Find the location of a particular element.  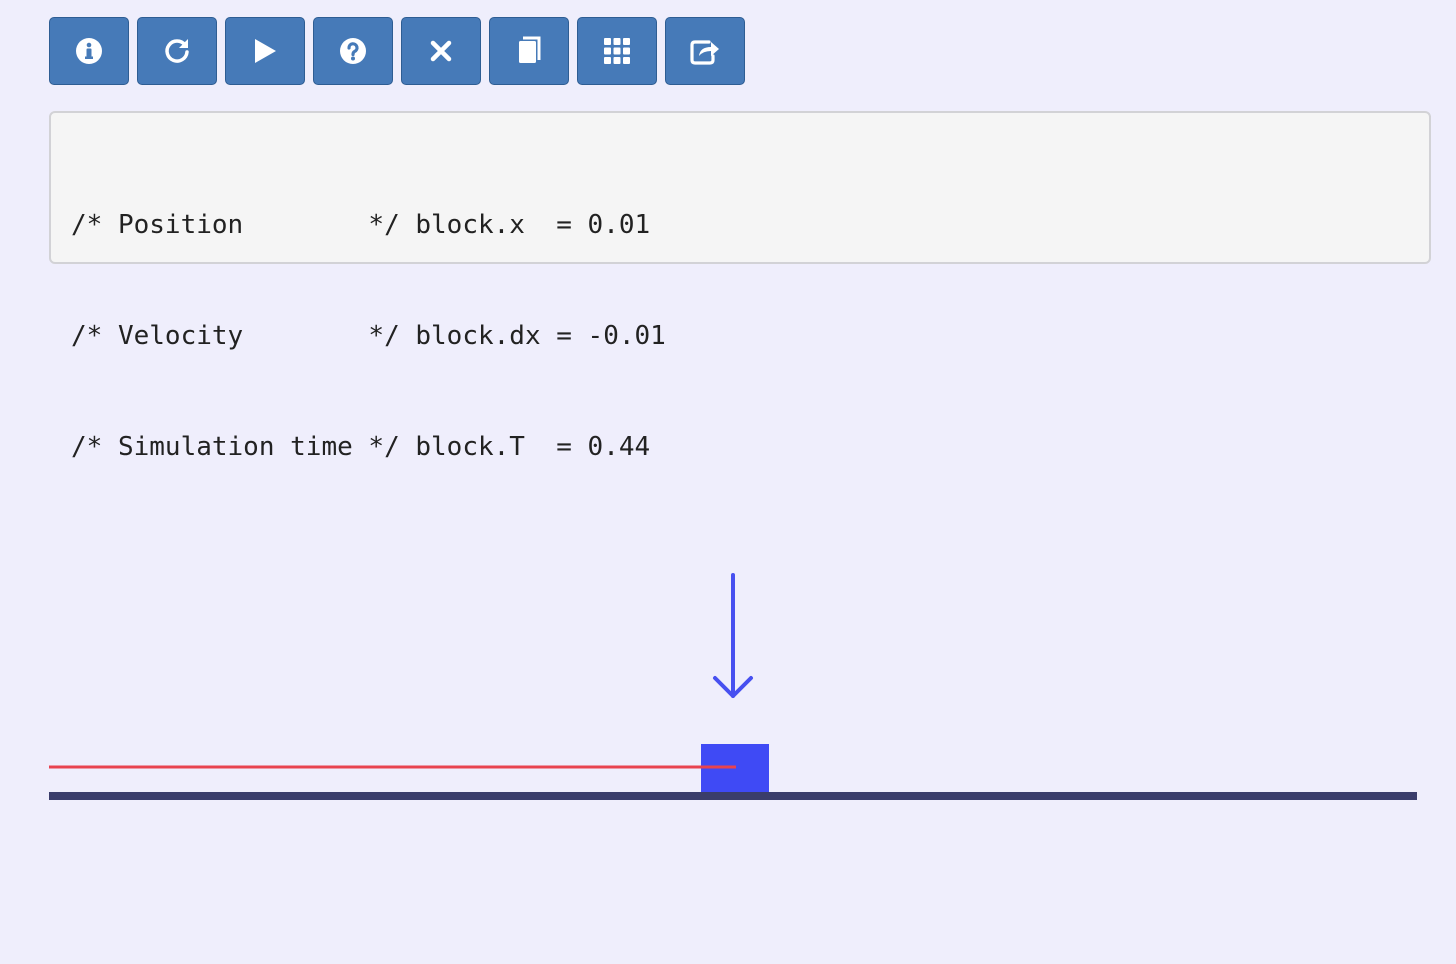

help-icon is located at coordinates (353, 51).